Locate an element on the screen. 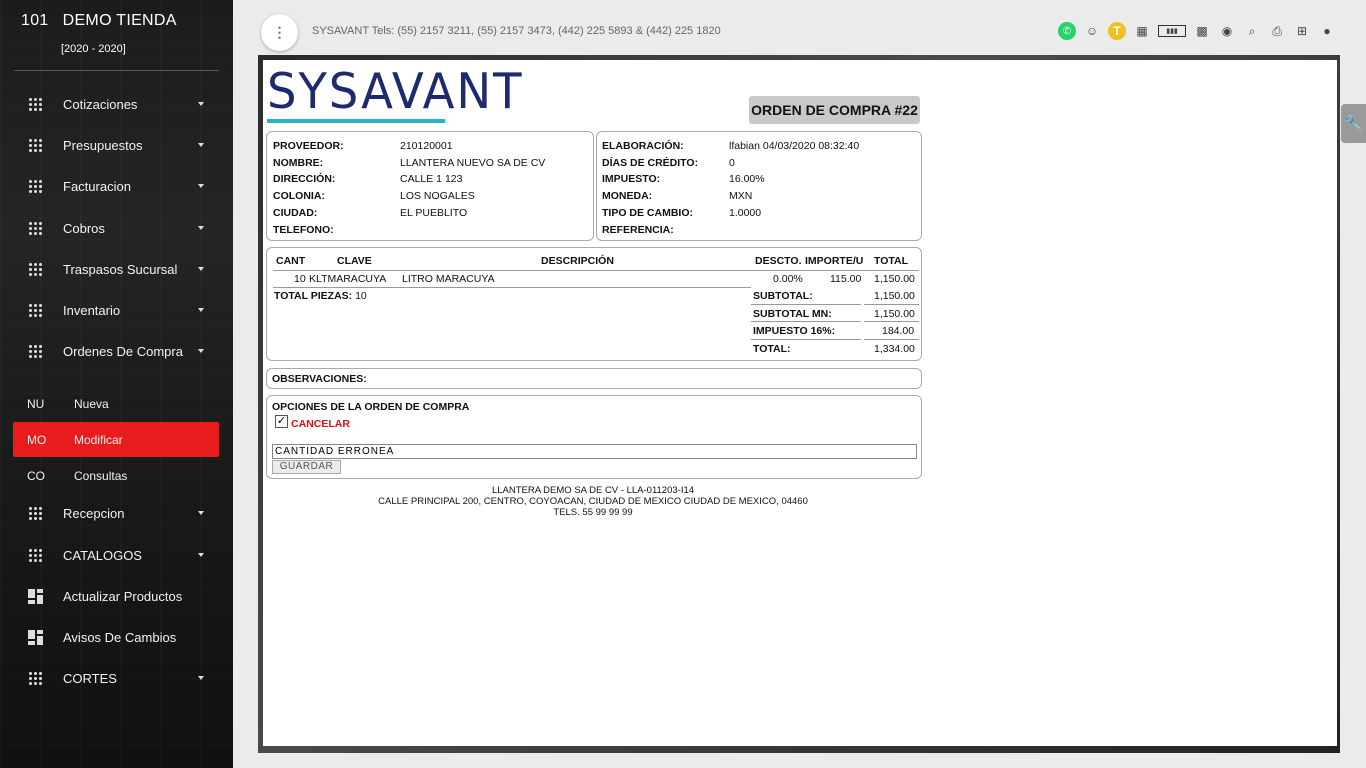 The width and height of the screenshot is (1366, 768). sidebar-item-traspasos: Traspasos Sucursal is located at coordinates (116, 269).